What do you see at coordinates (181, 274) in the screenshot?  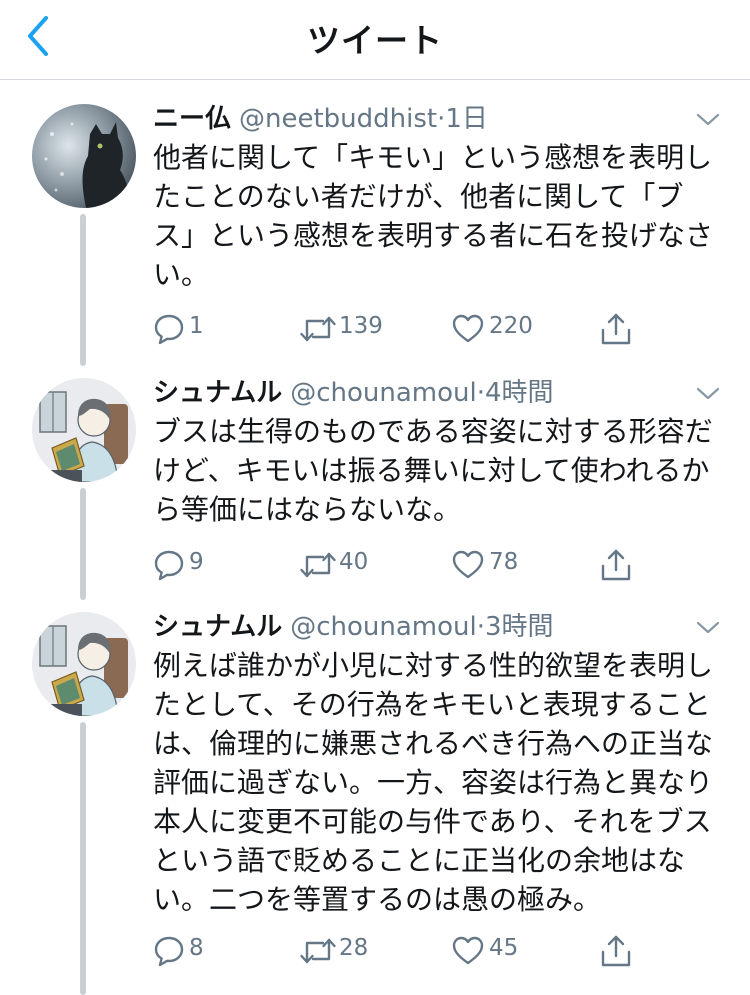 I see `tweet-text-line: い。` at bounding box center [181, 274].